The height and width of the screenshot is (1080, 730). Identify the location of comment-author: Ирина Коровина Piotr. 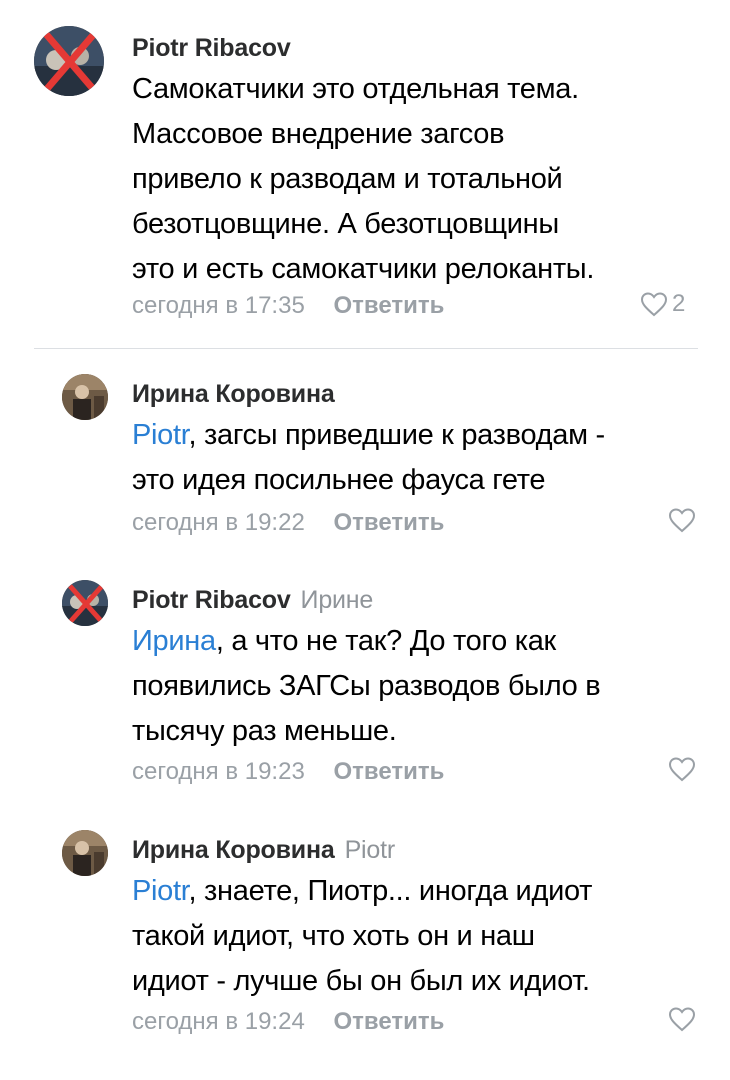
(263, 850).